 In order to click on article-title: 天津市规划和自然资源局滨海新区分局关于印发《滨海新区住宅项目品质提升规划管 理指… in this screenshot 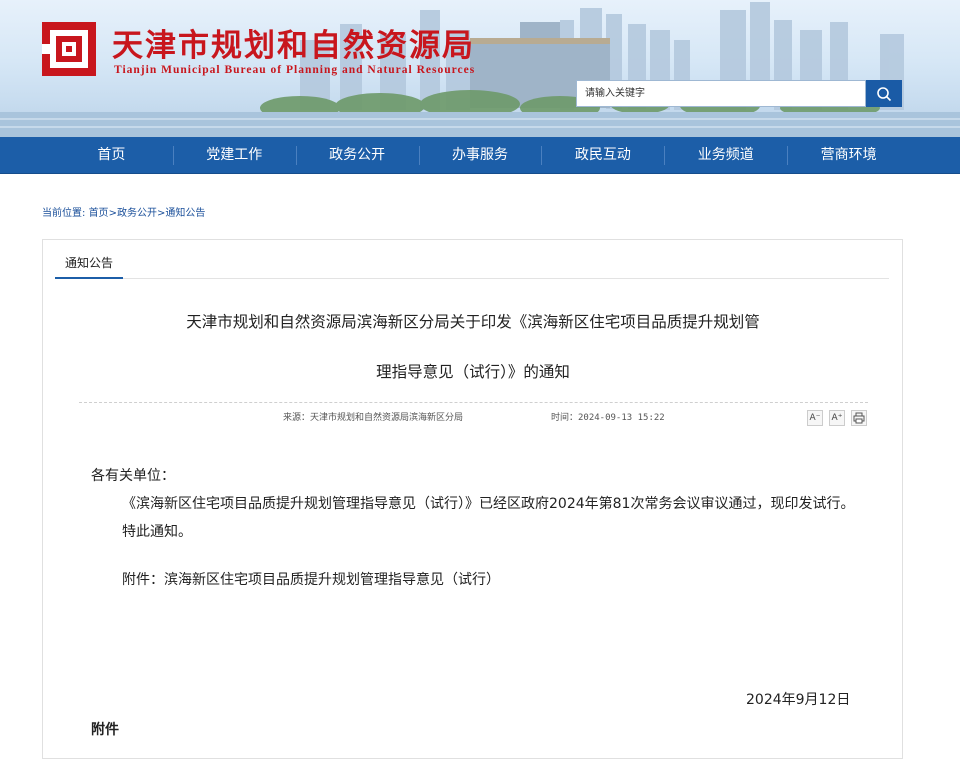, I will do `click(473, 355)`.